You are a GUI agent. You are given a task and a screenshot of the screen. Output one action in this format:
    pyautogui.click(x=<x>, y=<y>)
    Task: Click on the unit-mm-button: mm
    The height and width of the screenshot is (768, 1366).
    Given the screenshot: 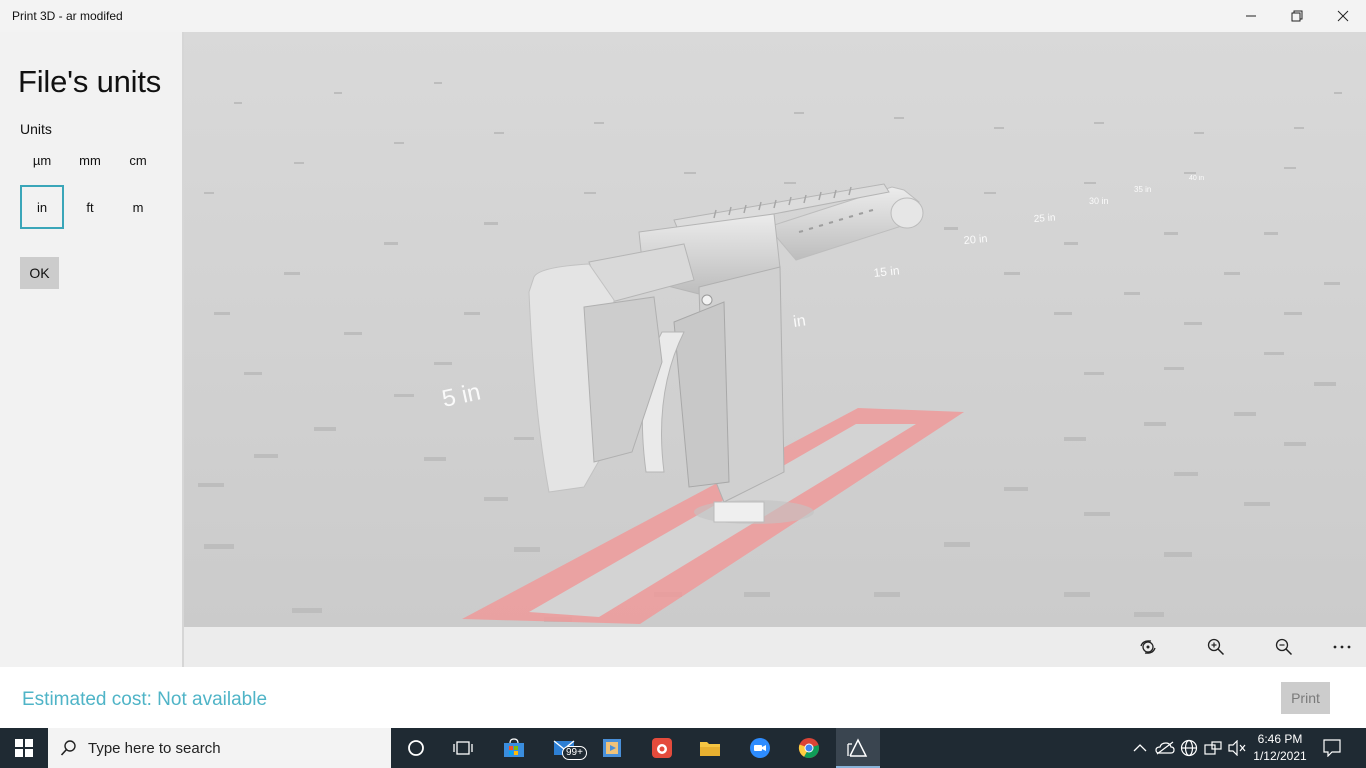 What is the action you would take?
    pyautogui.click(x=90, y=160)
    